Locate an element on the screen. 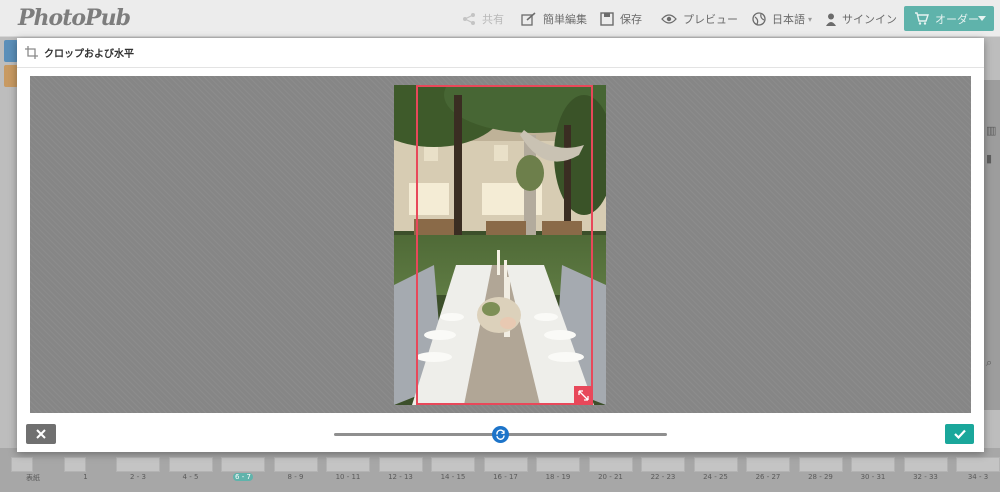 Image resolution: width=1000 pixels, height=492 pixels. signin-label: サインイン is located at coordinates (869, 19).